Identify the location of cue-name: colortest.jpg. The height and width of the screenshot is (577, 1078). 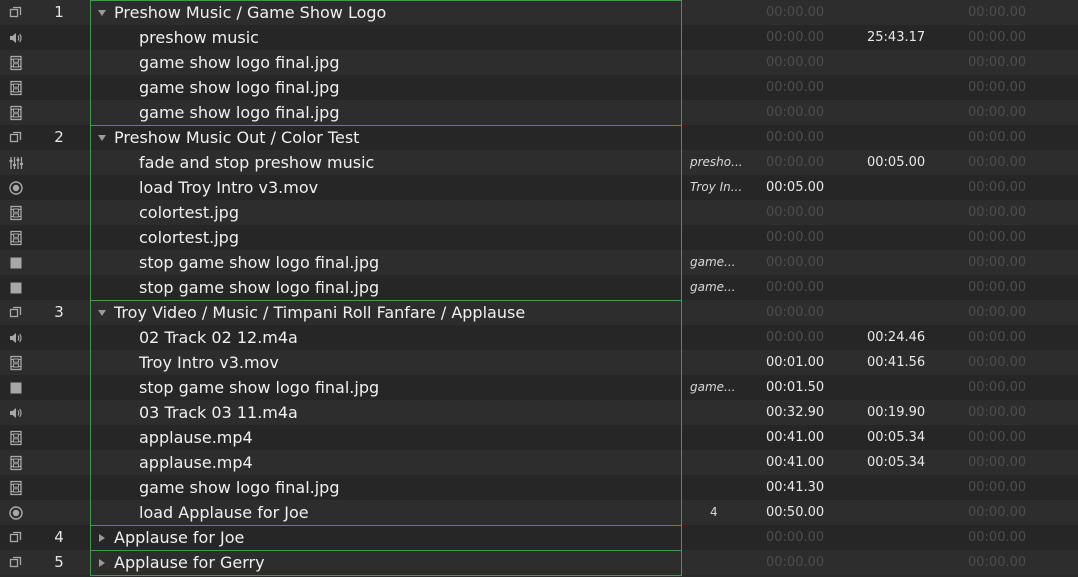
(189, 237).